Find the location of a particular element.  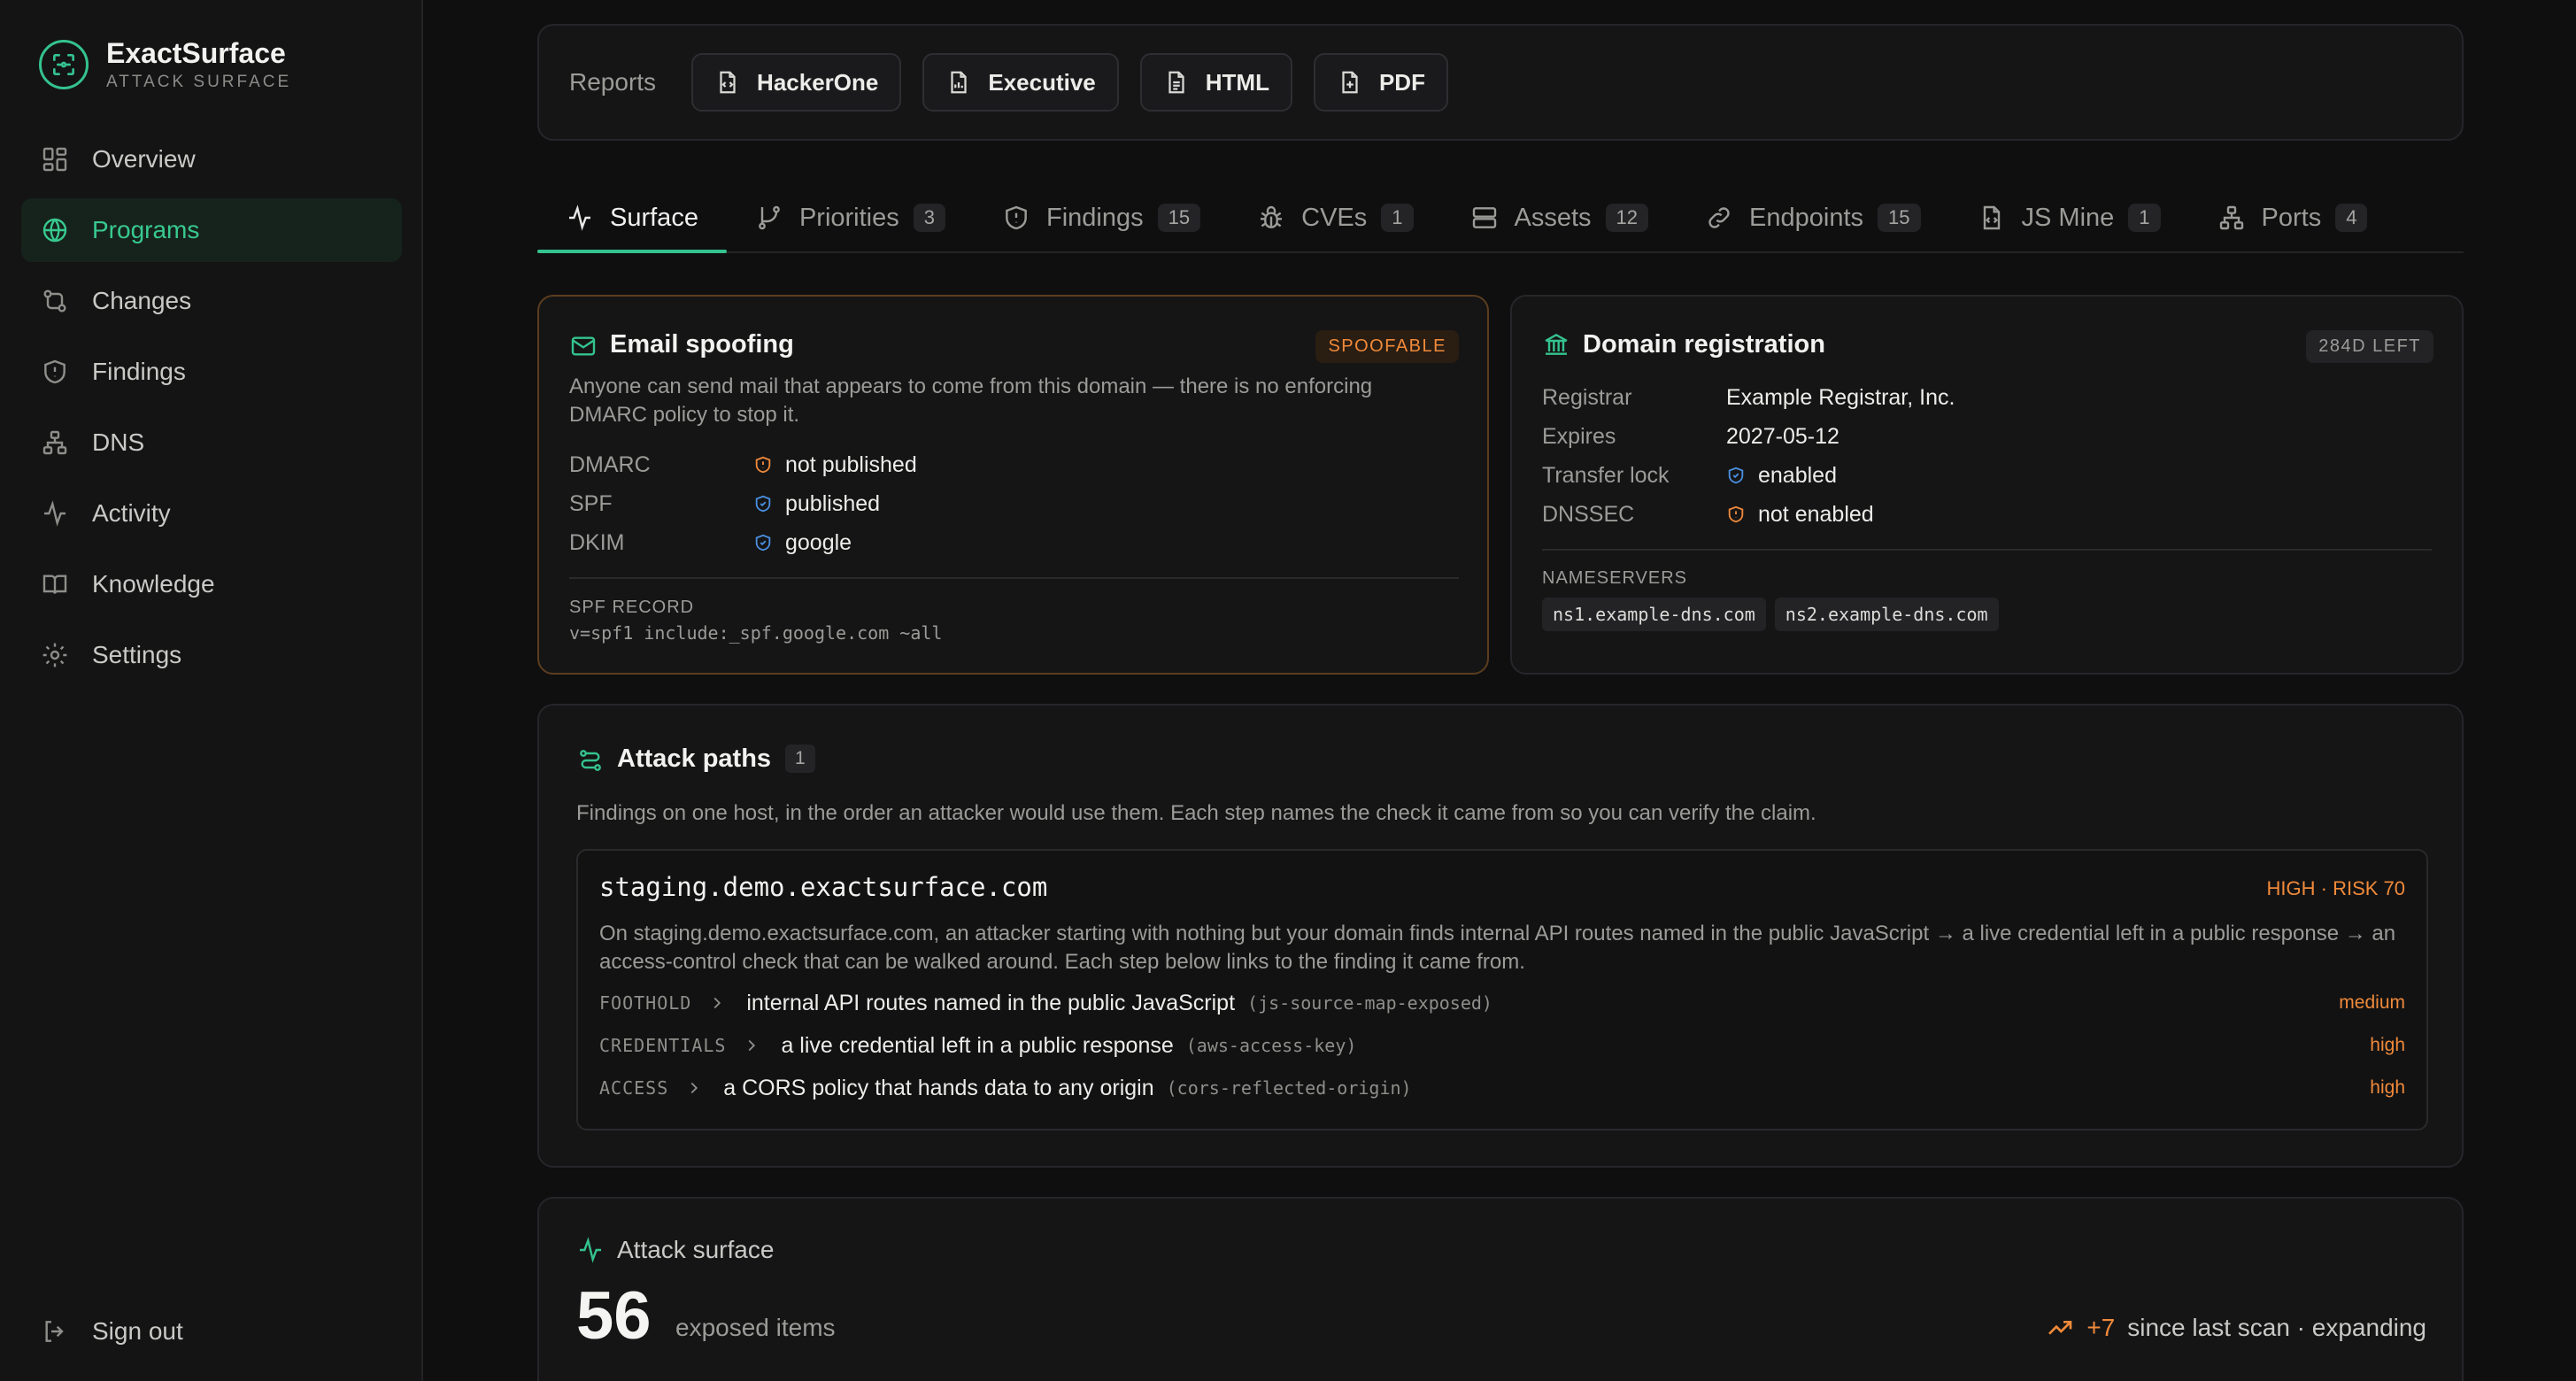

attack-surface-title: Attack surface is located at coordinates (696, 1249).